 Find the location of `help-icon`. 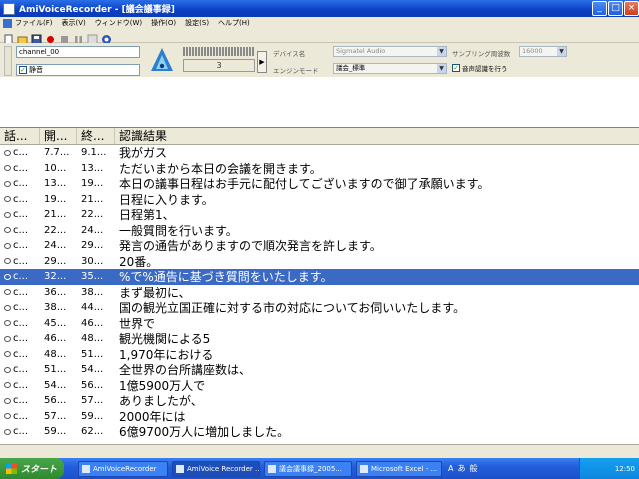

help-icon is located at coordinates (106, 37).